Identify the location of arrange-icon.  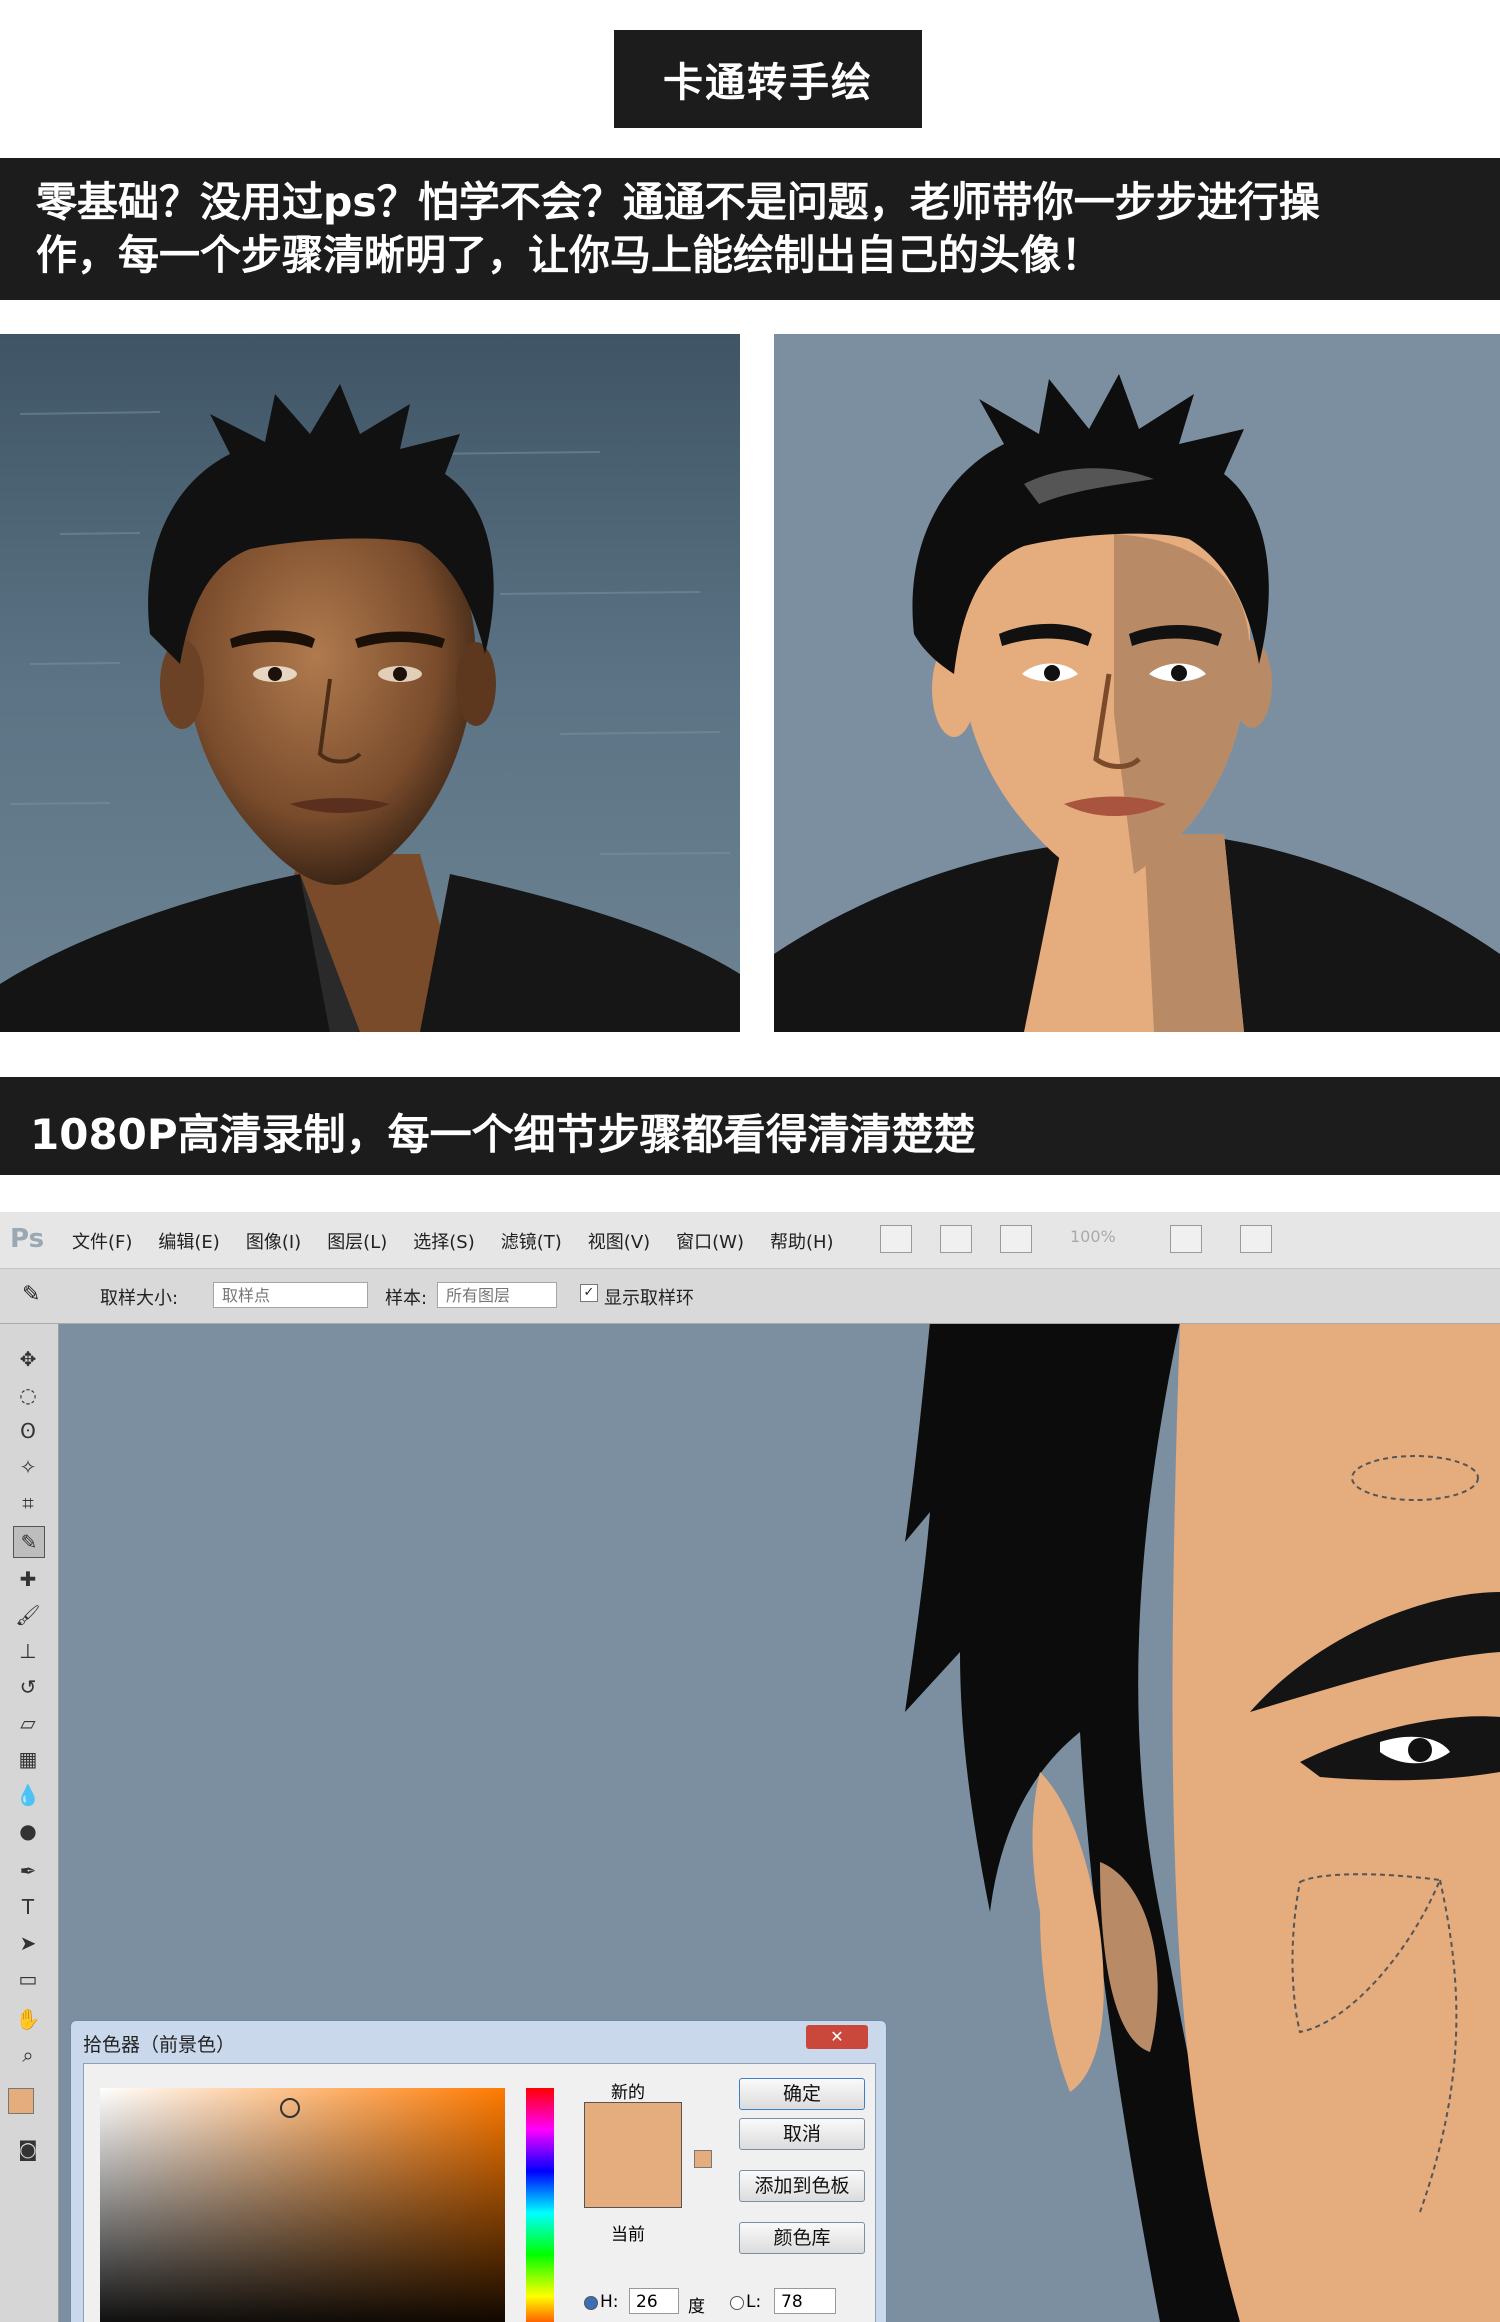
(1016, 1239).